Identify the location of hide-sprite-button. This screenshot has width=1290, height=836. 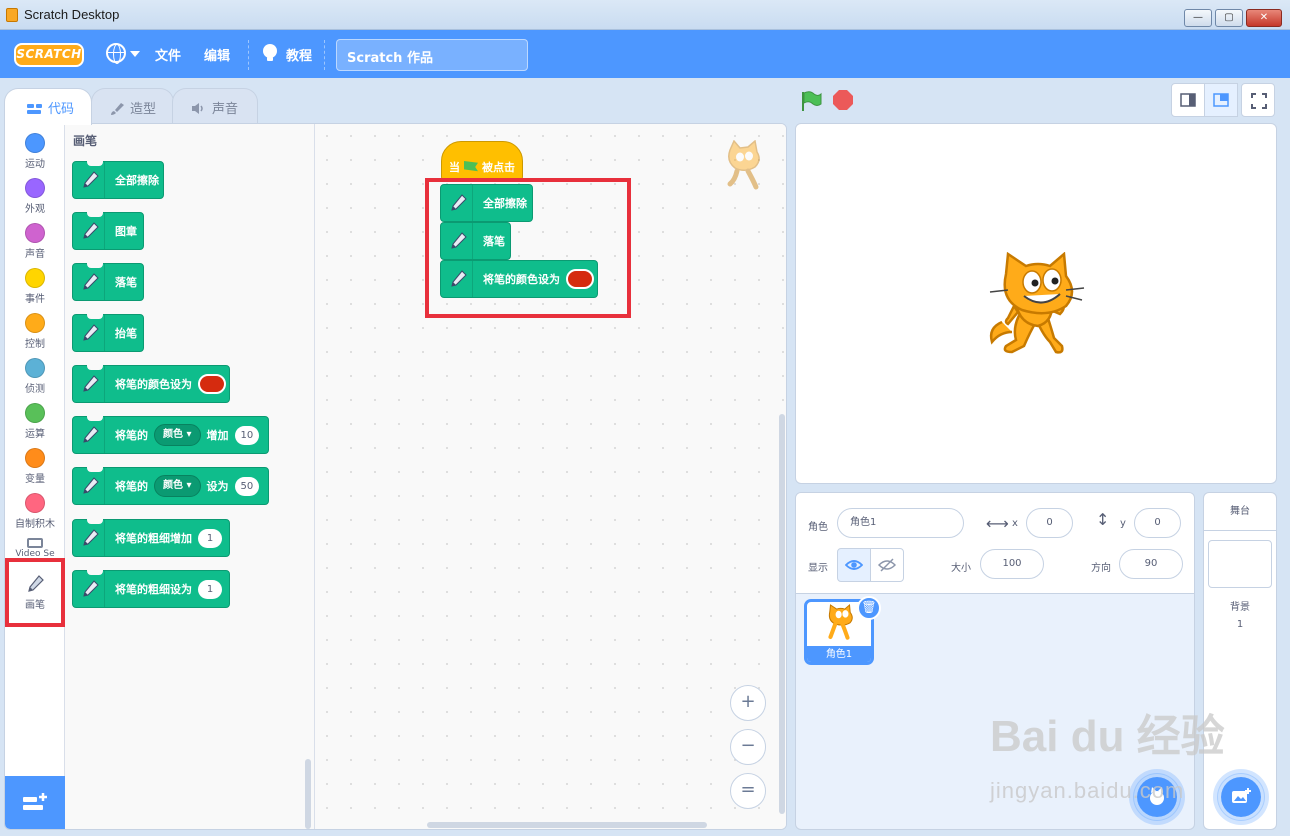
(887, 565).